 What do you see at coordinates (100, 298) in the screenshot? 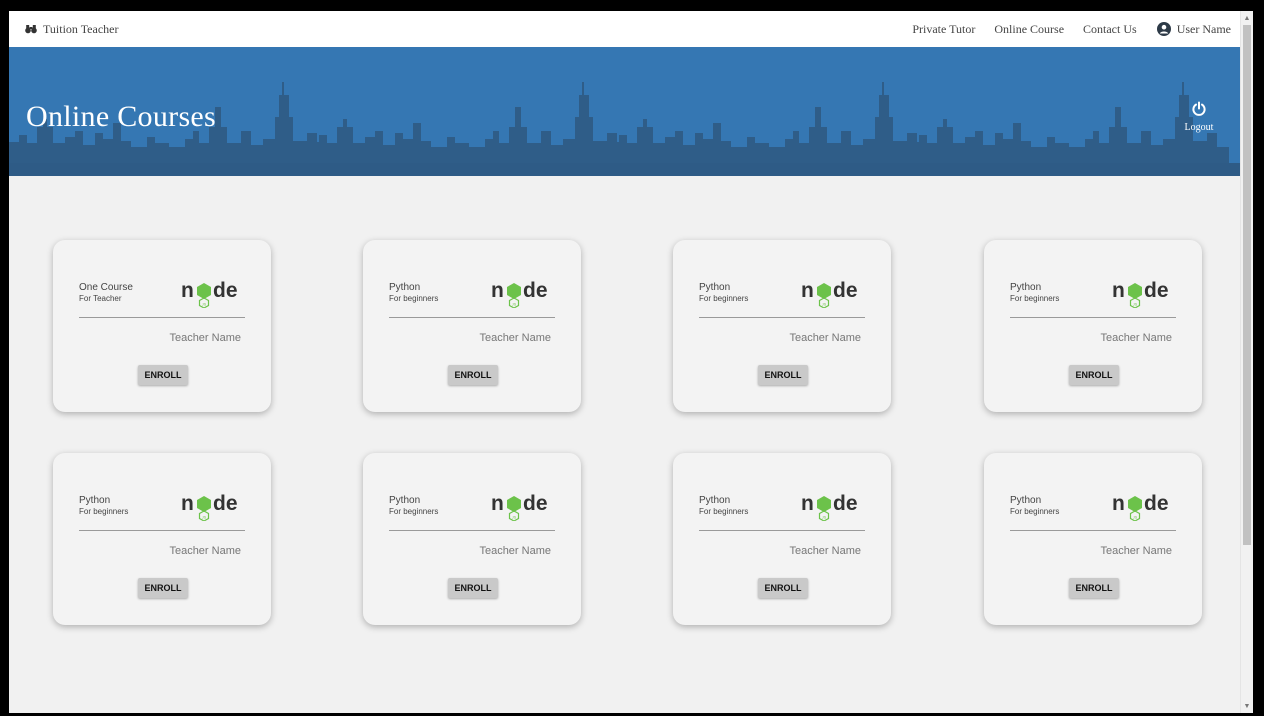
I see `course-subtitle: For Teacher` at bounding box center [100, 298].